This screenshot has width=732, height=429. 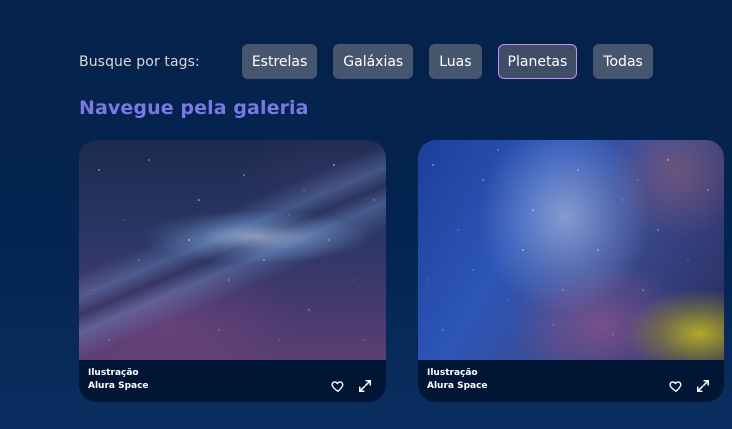 I want to click on tag-button-planetas: Planetas, so click(x=537, y=61).